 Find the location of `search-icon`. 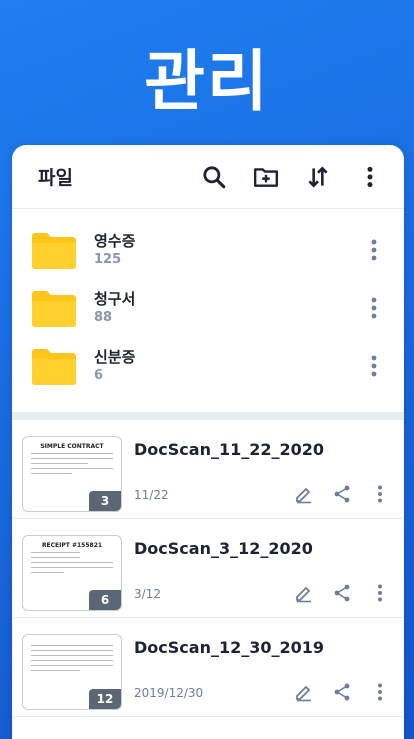

search-icon is located at coordinates (214, 176).